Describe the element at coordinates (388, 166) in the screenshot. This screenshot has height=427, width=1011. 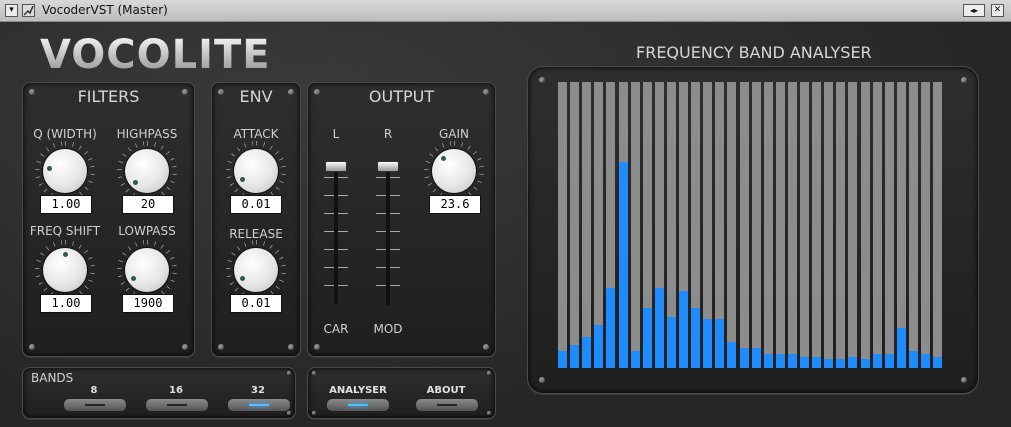
I see `right-fader-handle` at that location.